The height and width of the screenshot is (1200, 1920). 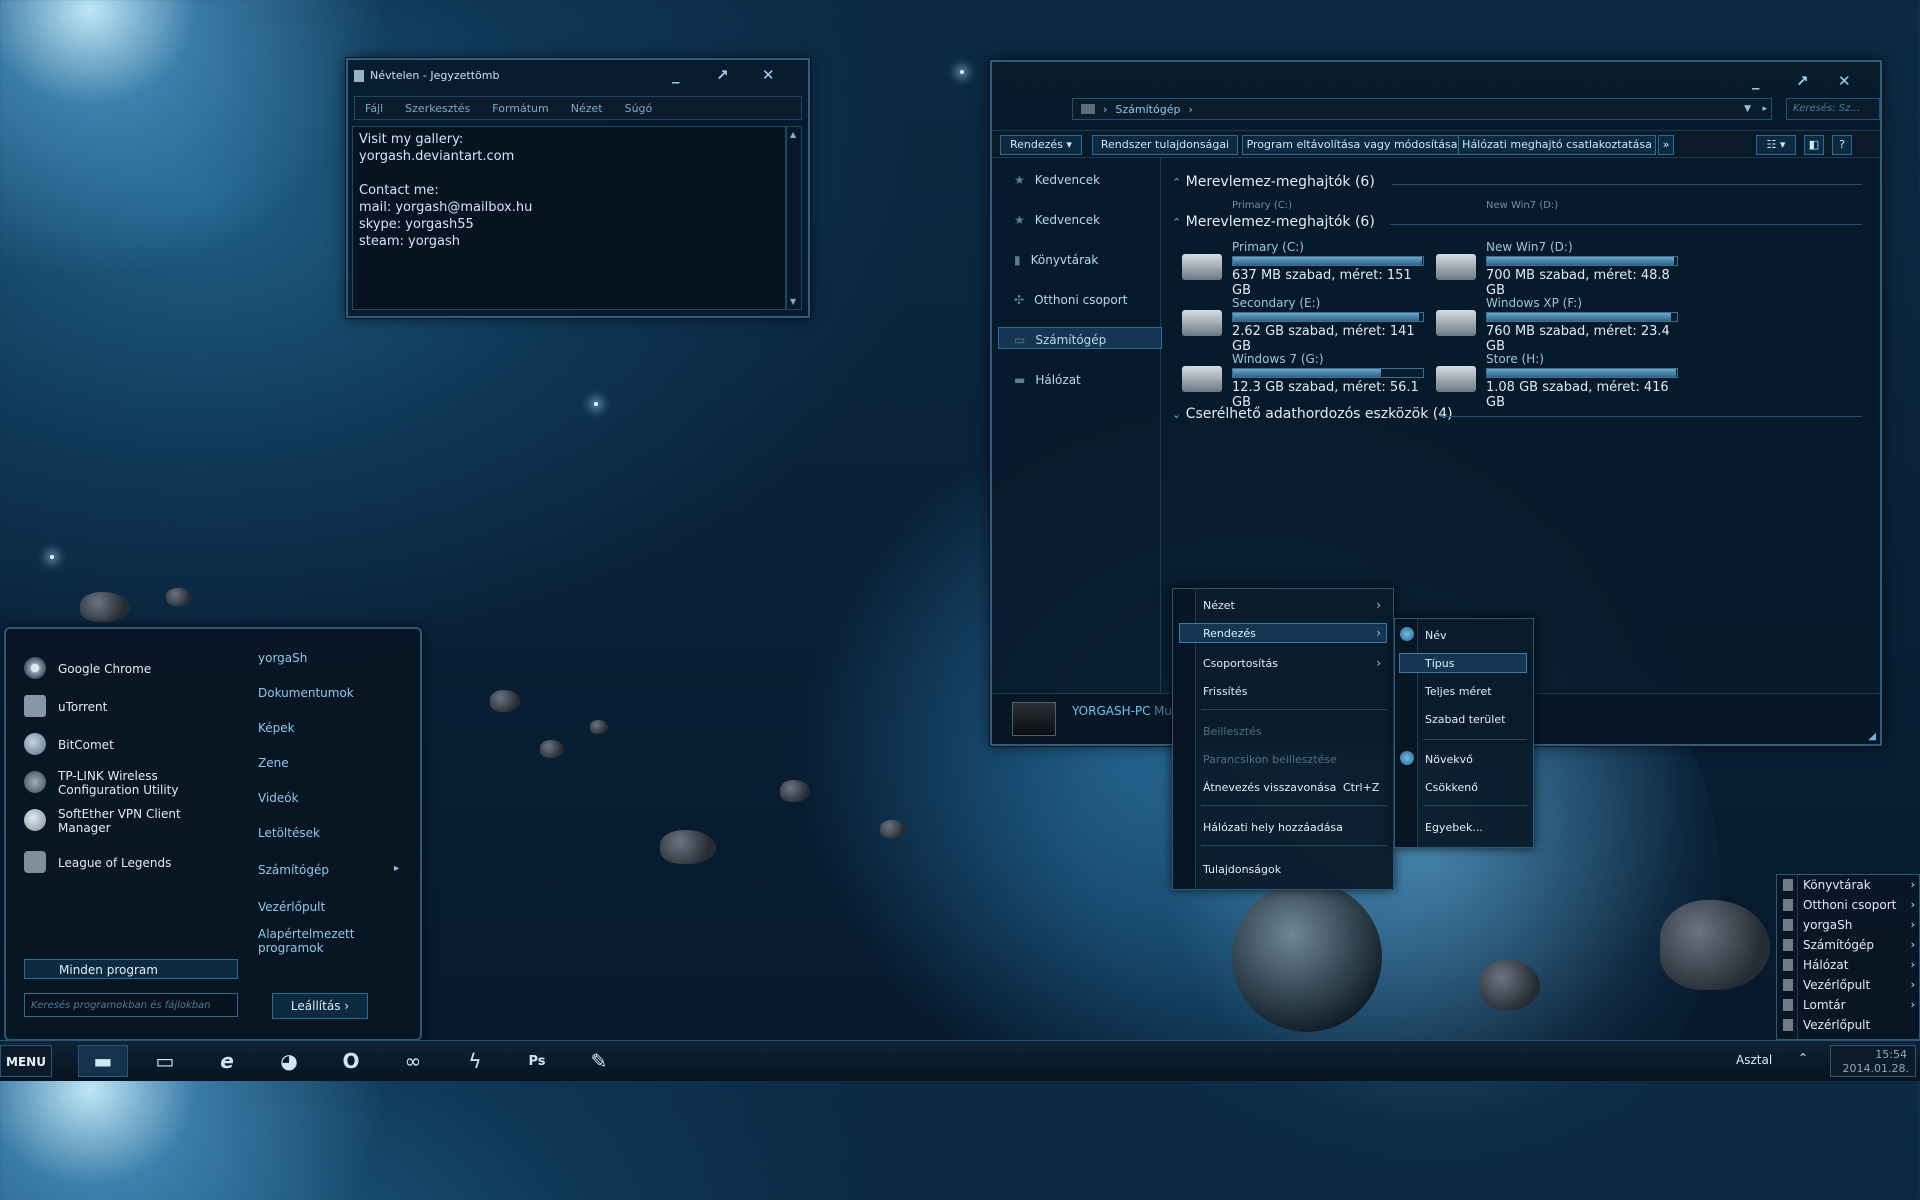 What do you see at coordinates (1017, 260) in the screenshot?
I see `library-icon: ▮` at bounding box center [1017, 260].